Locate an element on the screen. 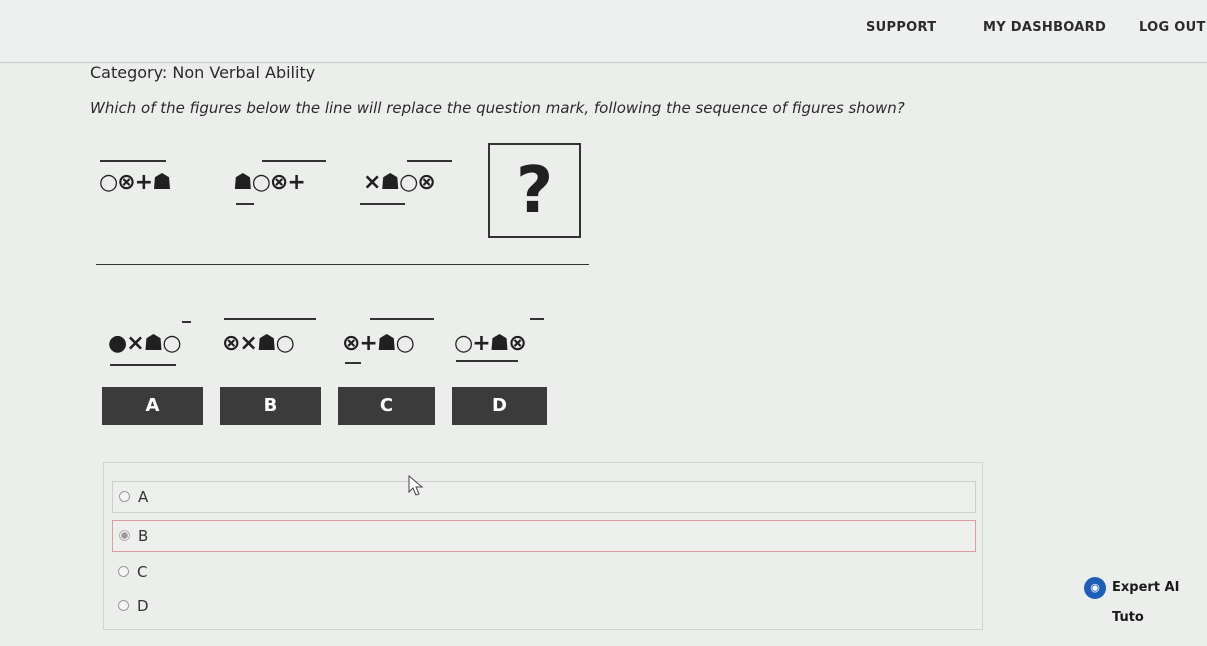 Image resolution: width=1207 pixels, height=646 pixels. tutor-icon: ◉ is located at coordinates (1095, 588).